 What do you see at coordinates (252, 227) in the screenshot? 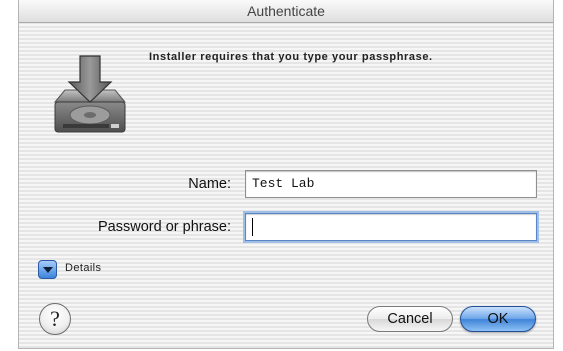
I see `text-caret` at bounding box center [252, 227].